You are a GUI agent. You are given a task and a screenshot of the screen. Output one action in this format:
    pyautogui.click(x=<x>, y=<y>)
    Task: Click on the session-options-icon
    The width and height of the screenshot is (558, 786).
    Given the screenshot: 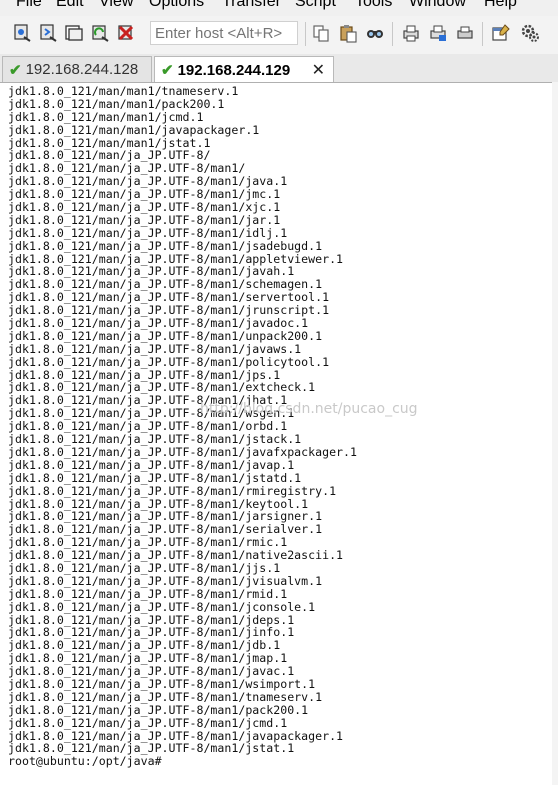 What is the action you would take?
    pyautogui.click(x=501, y=33)
    